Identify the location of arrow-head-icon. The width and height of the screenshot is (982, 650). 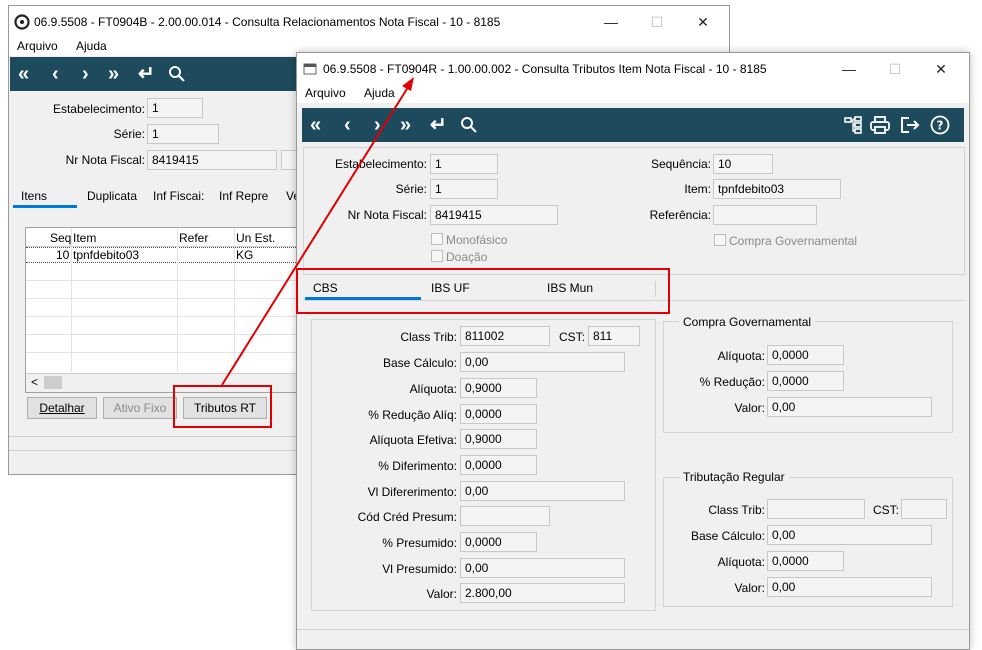
(408, 84).